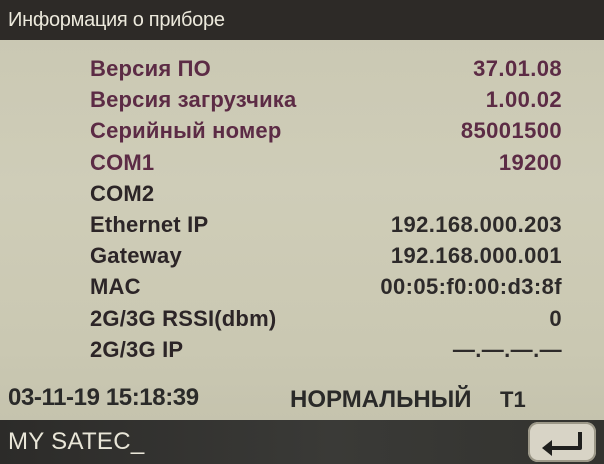 This screenshot has width=604, height=464. I want to click on title-bar: Информация о приборе, so click(302, 20).